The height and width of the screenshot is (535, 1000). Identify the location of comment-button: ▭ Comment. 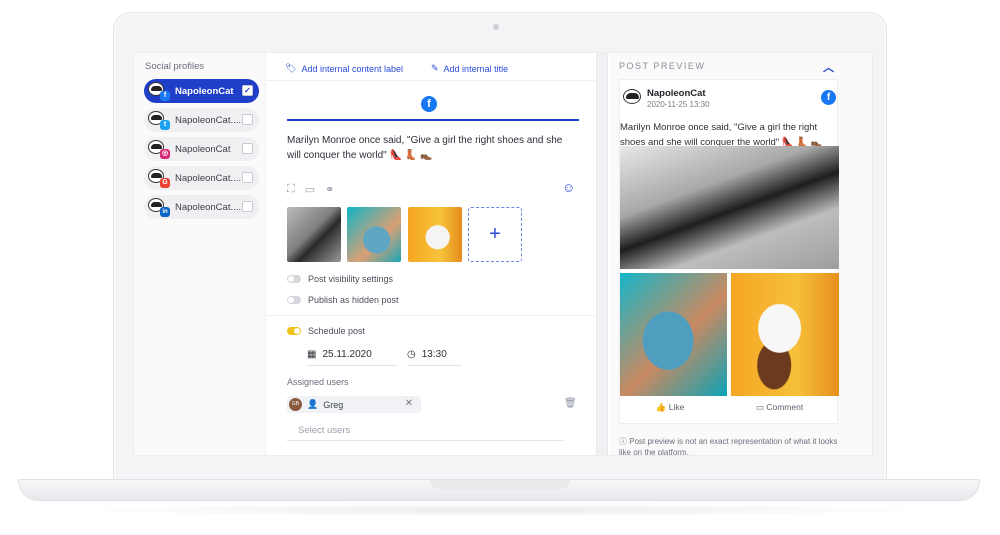
(779, 407).